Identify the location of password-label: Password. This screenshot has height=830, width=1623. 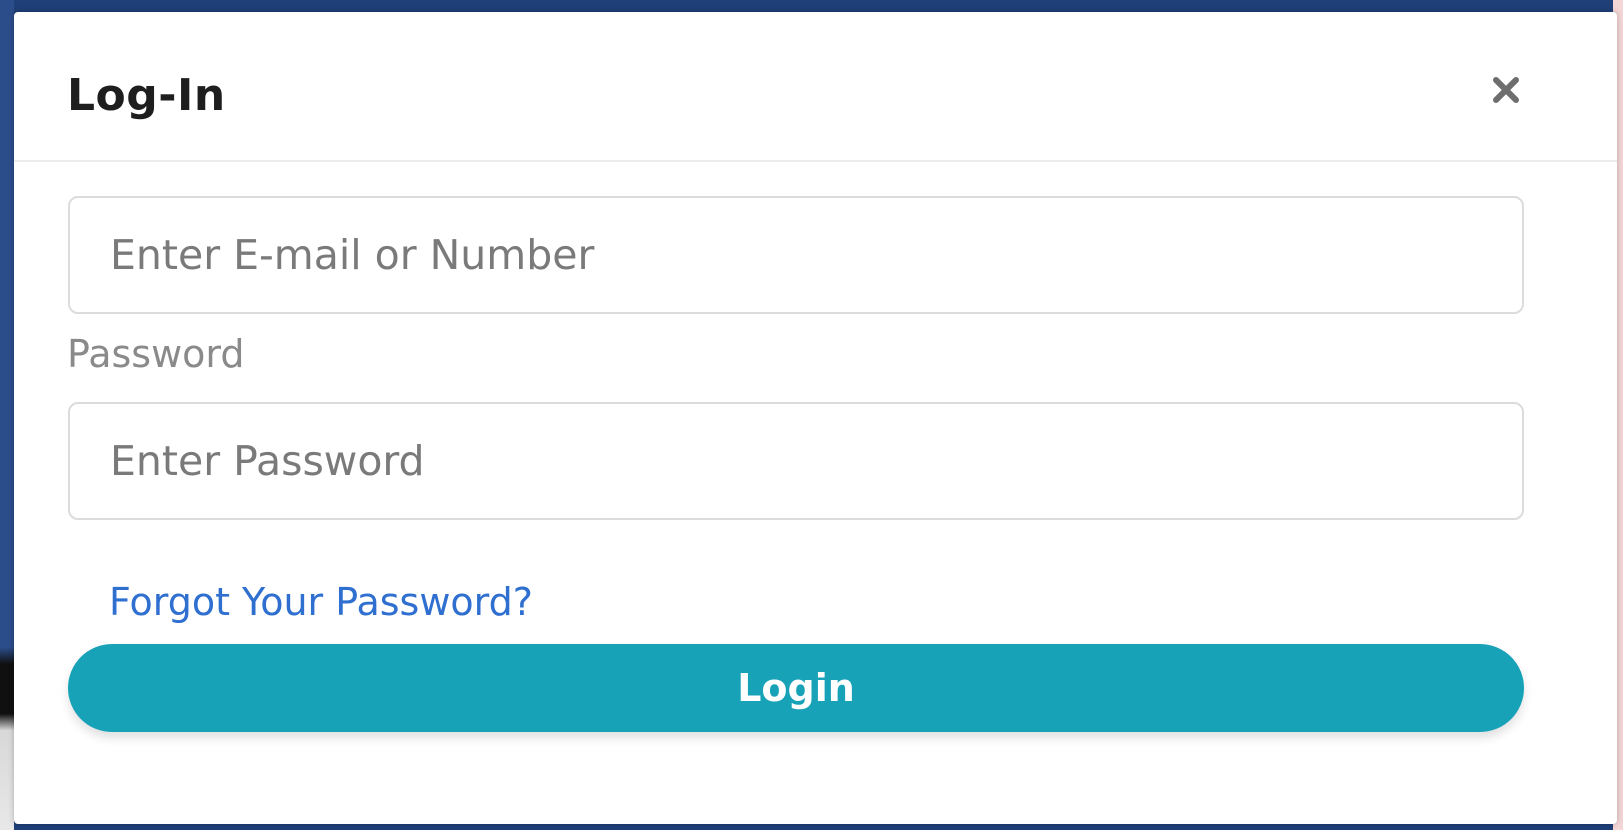
(156, 354).